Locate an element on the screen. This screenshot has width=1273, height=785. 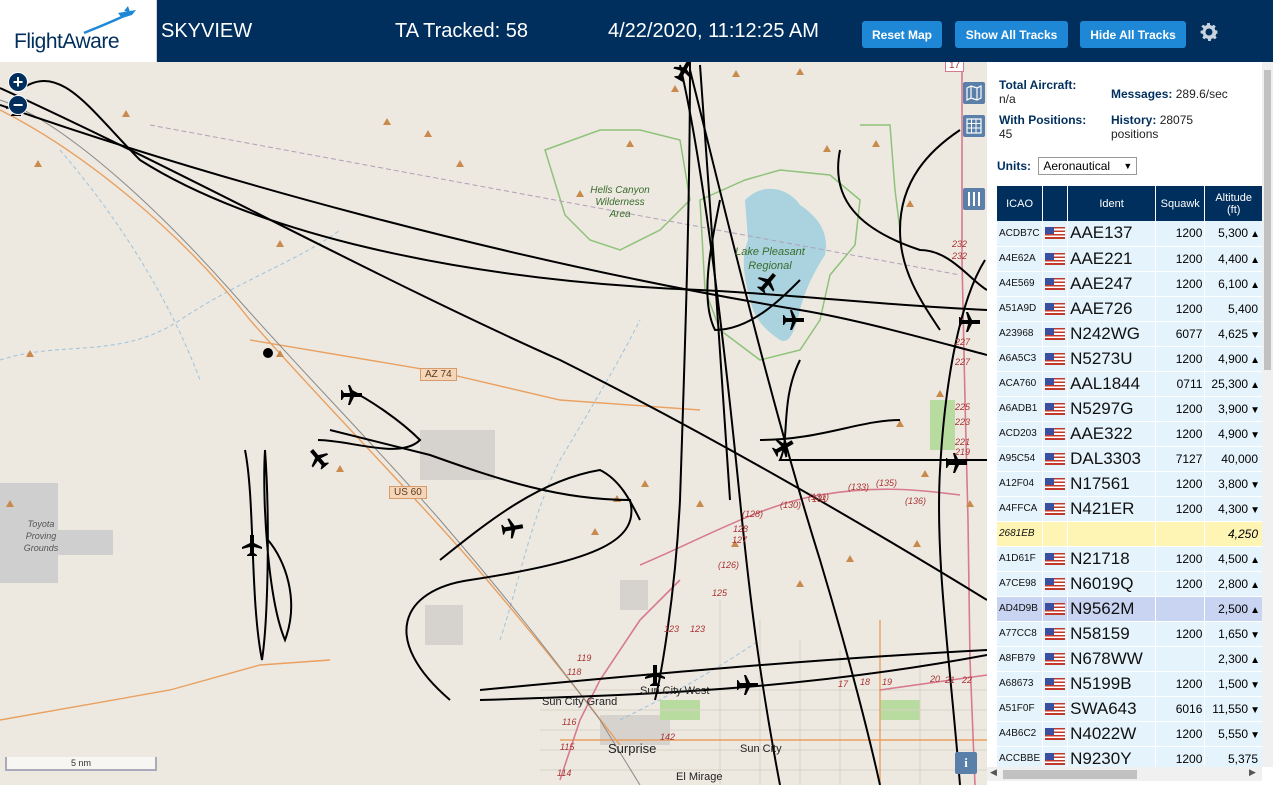
show-all-tracks-button: Show All Tracks is located at coordinates (1011, 34).